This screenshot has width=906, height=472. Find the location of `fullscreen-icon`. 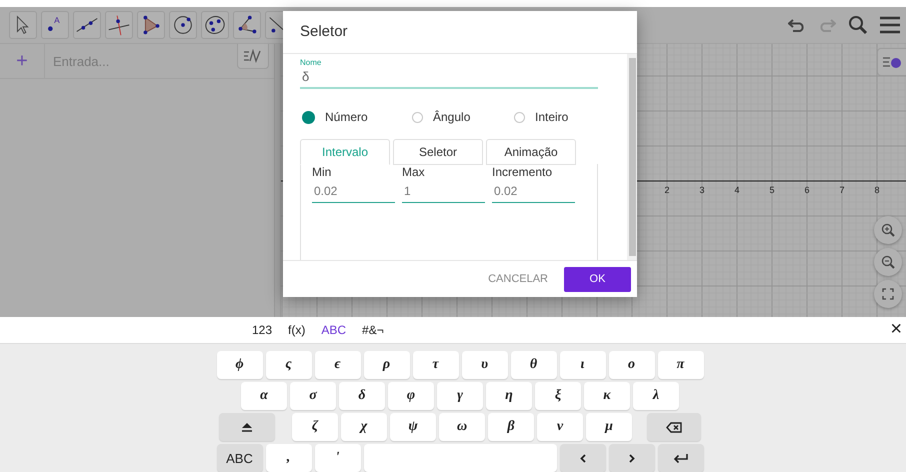

fullscreen-icon is located at coordinates (888, 294).